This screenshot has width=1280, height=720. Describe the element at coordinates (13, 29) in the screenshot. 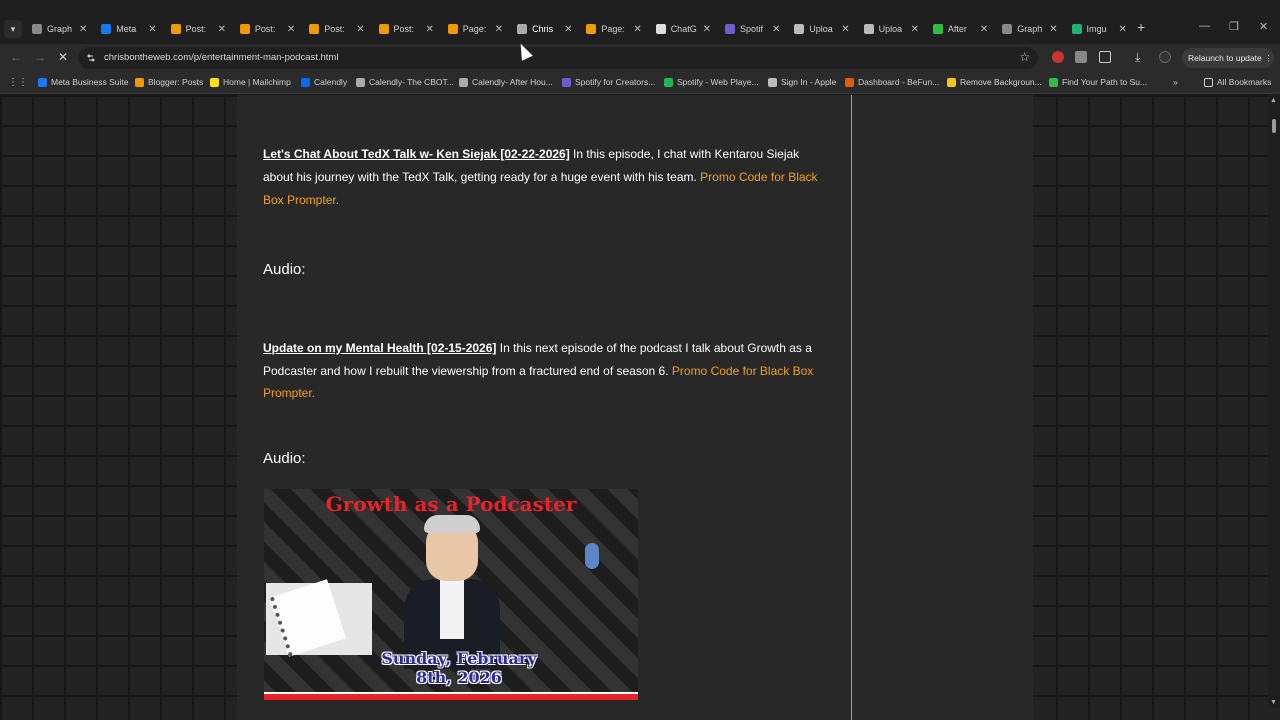

I see `tab-search-button: ▾` at that location.